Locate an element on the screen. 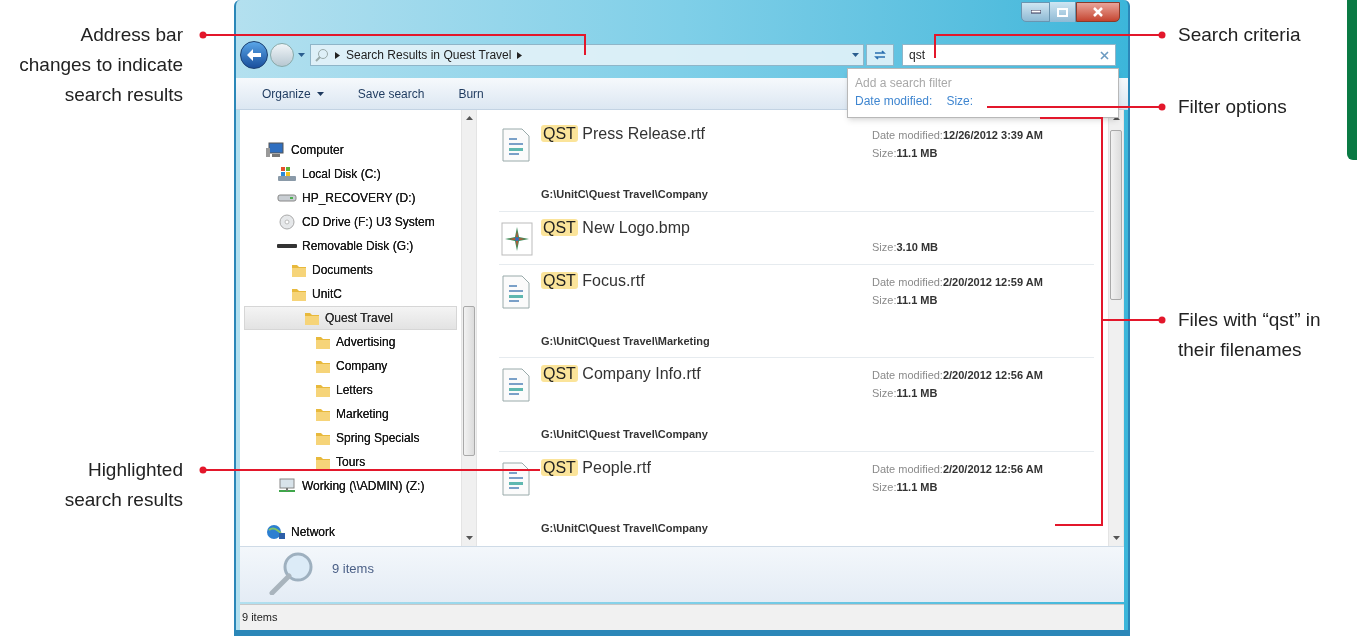 Image resolution: width=1357 pixels, height=636 pixels. minimize-icon is located at coordinates (1035, 12).